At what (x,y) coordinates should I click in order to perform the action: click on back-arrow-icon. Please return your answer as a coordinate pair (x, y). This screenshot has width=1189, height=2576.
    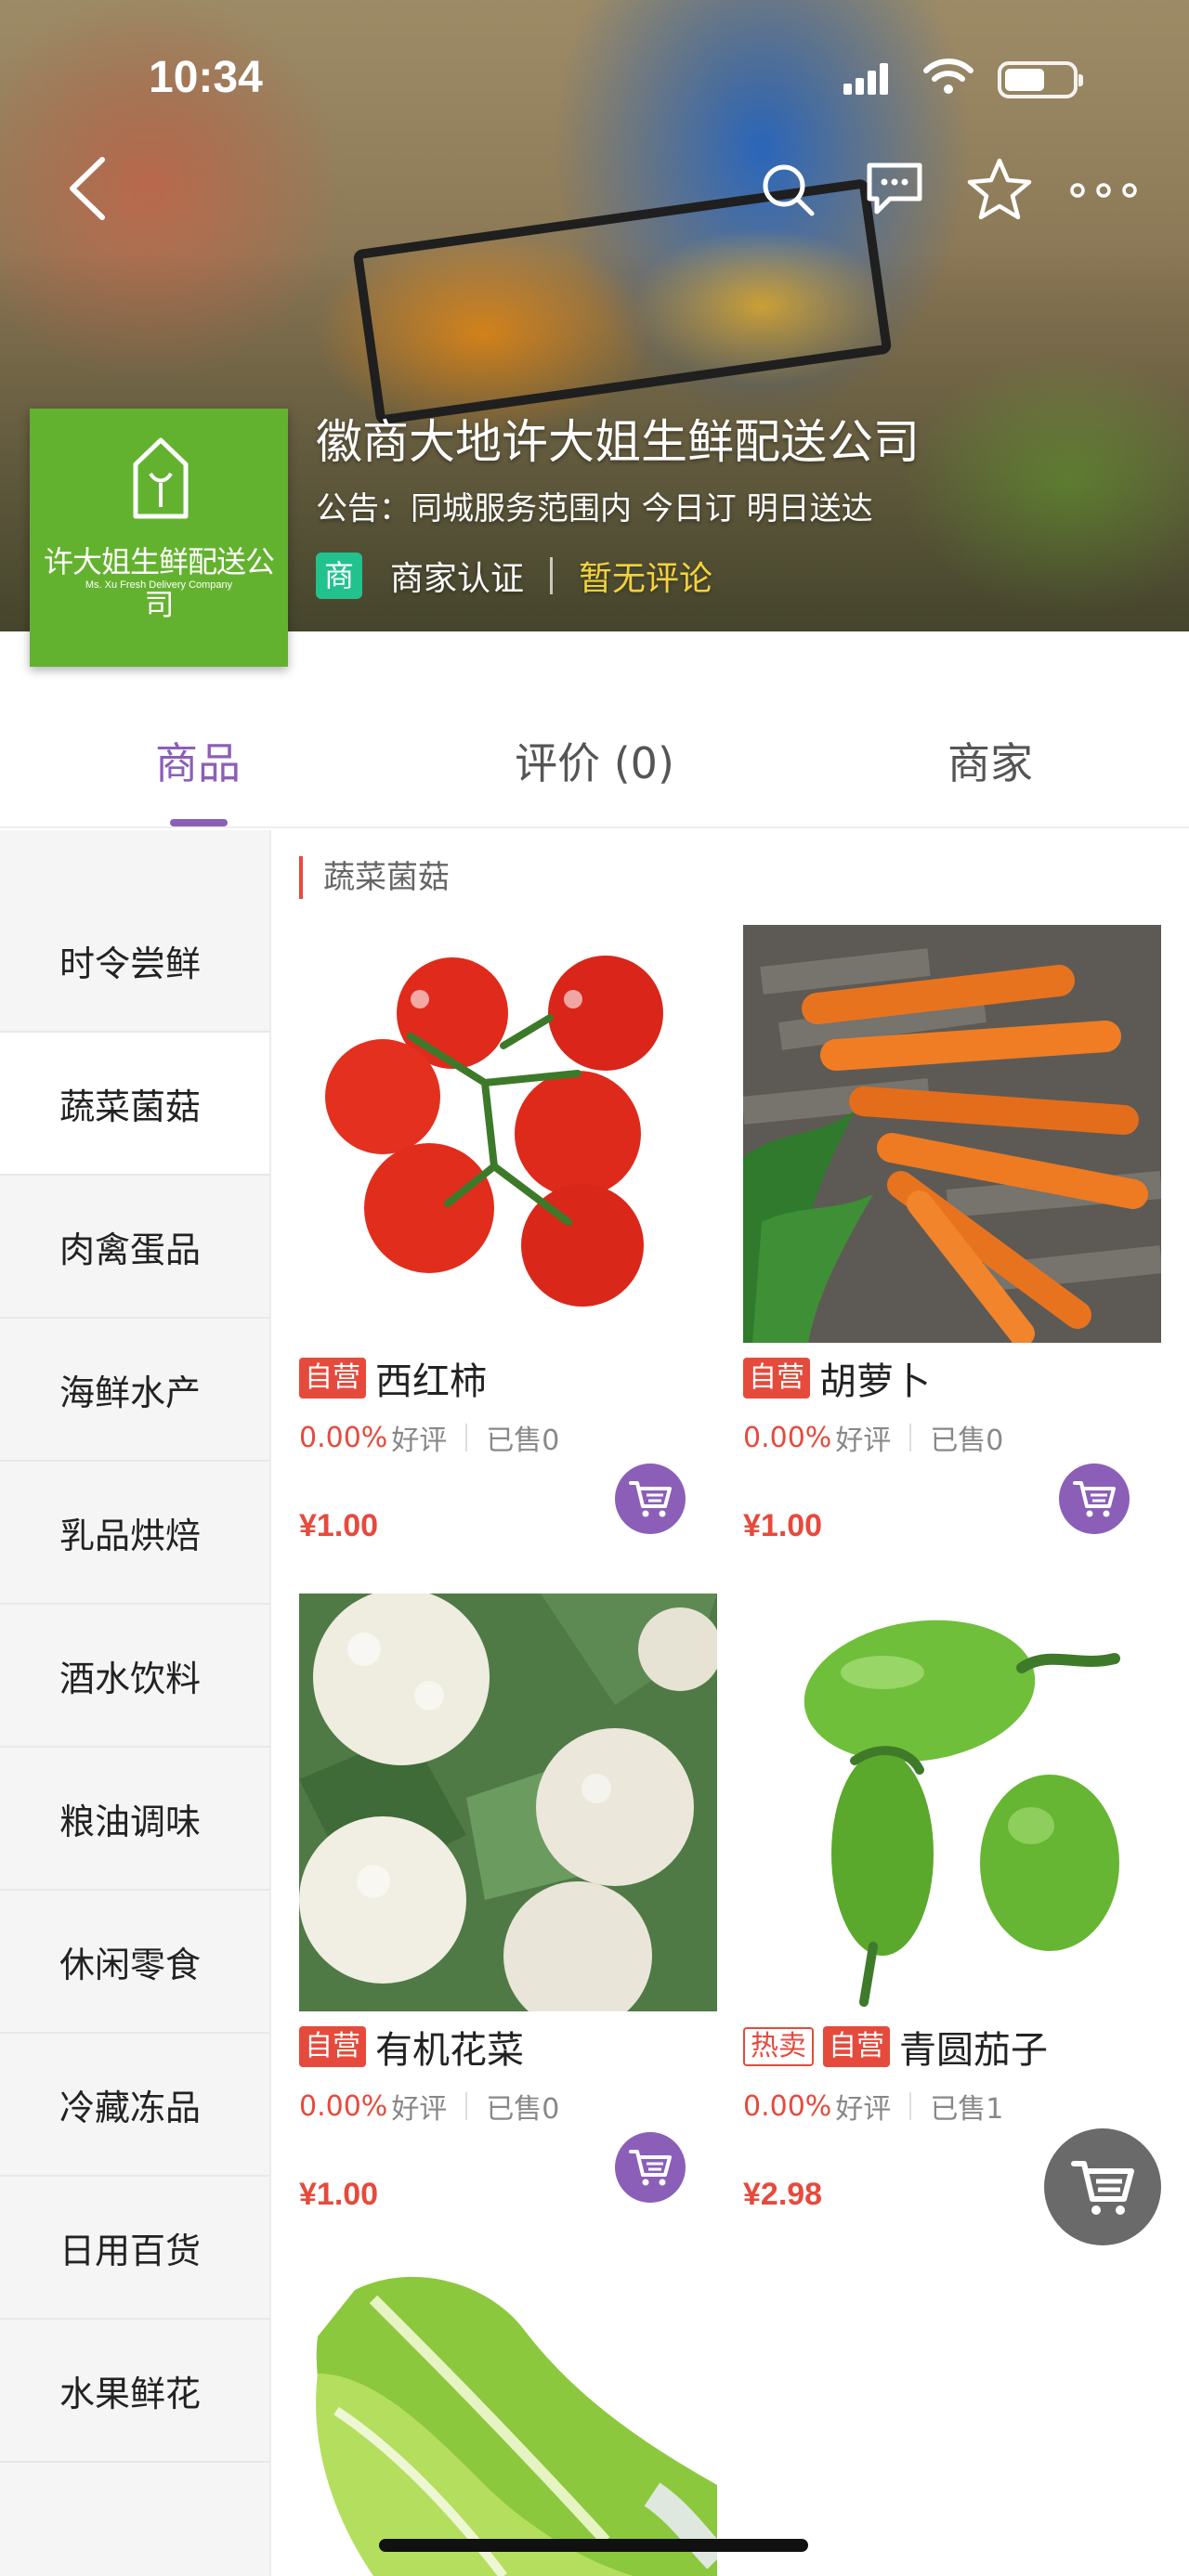
    Looking at the image, I should click on (89, 189).